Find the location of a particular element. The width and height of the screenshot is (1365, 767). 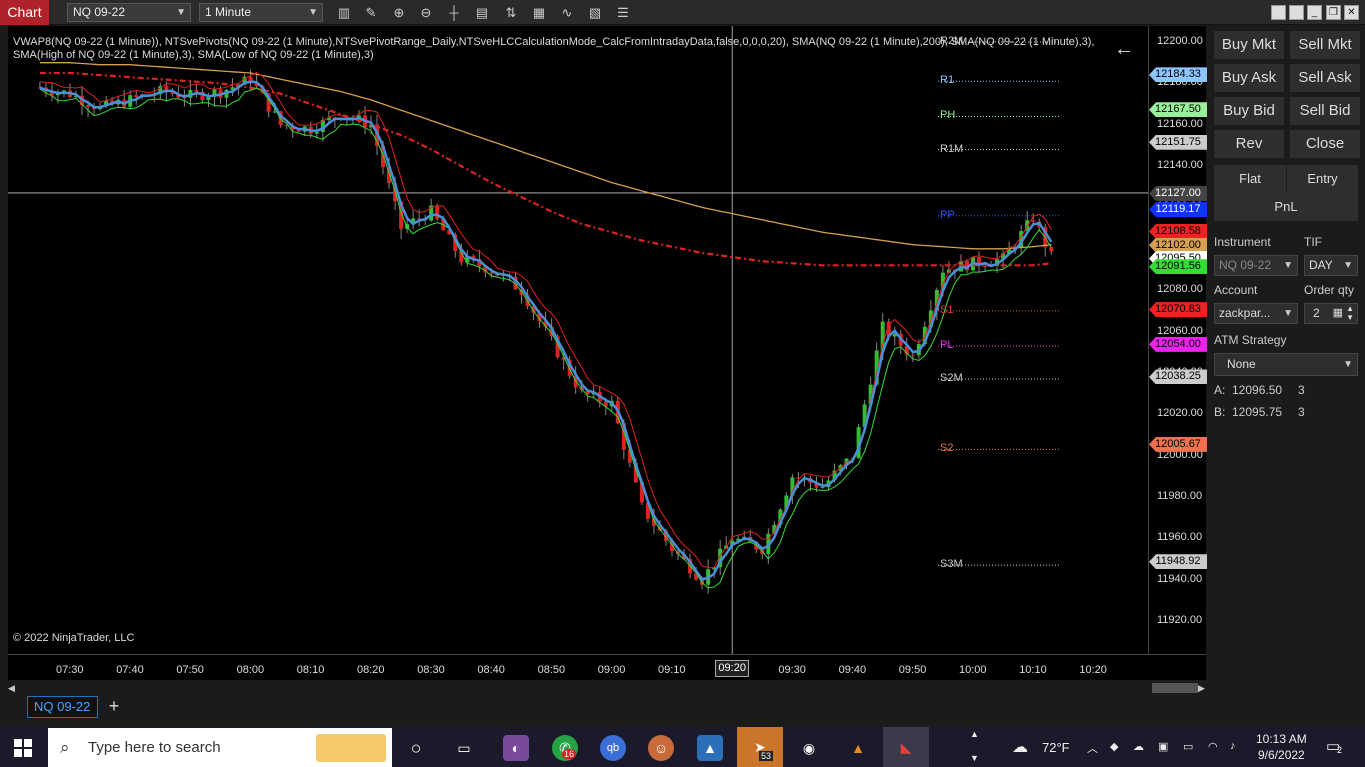

price-marker-tag: 12167.50 is located at coordinates (1178, 110).